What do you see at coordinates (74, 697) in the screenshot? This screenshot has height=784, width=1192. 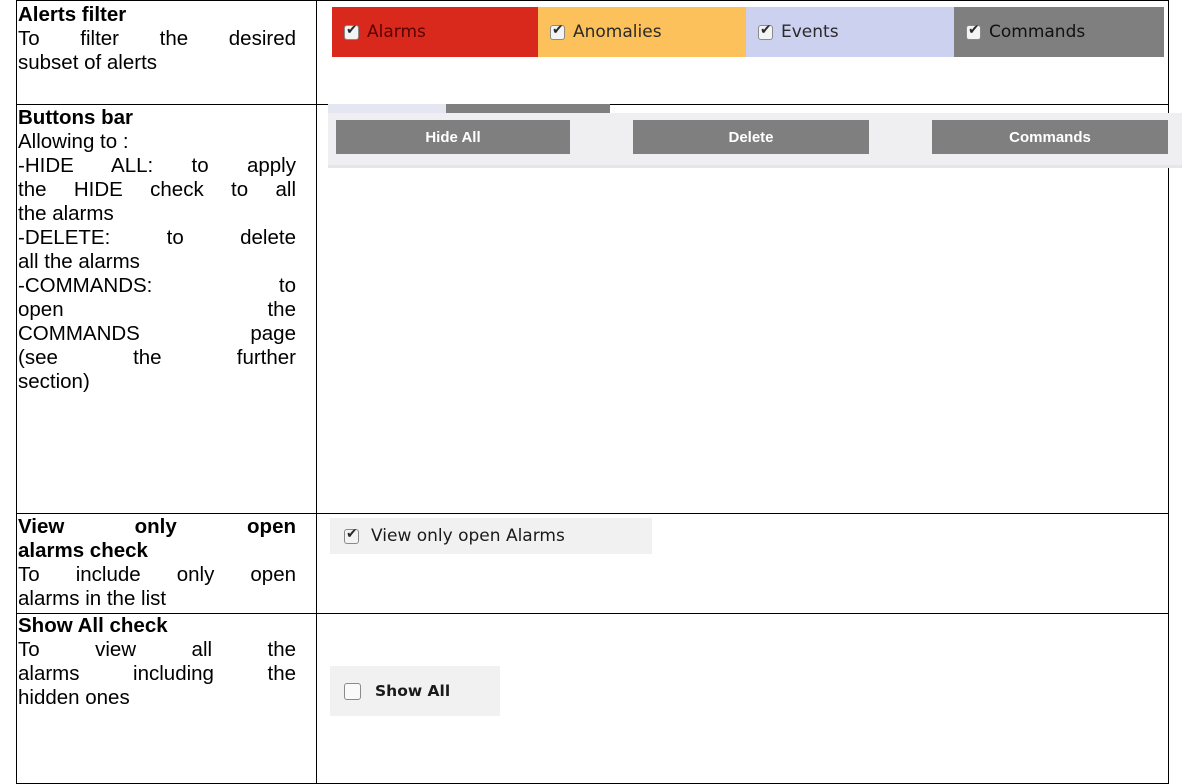 I see `description-line: hidden ones` at bounding box center [74, 697].